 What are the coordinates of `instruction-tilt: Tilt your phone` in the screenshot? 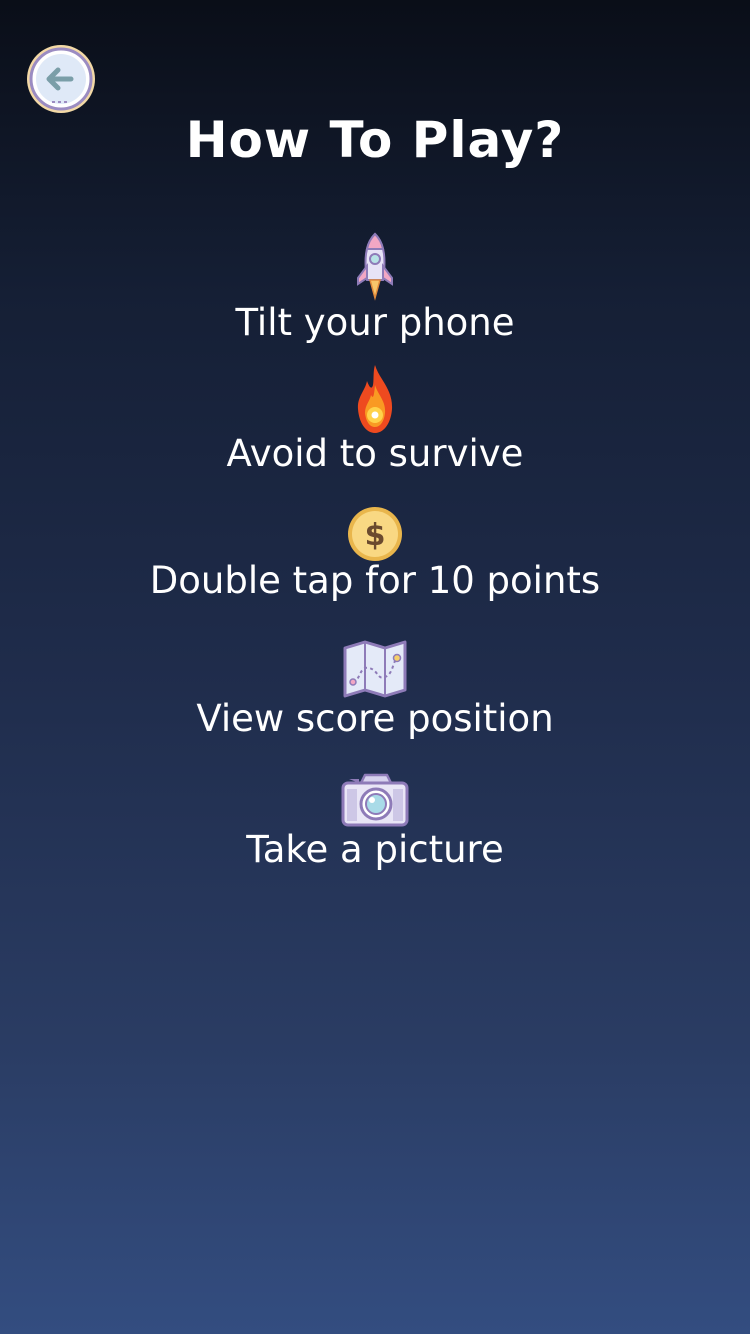 It's located at (375, 289).